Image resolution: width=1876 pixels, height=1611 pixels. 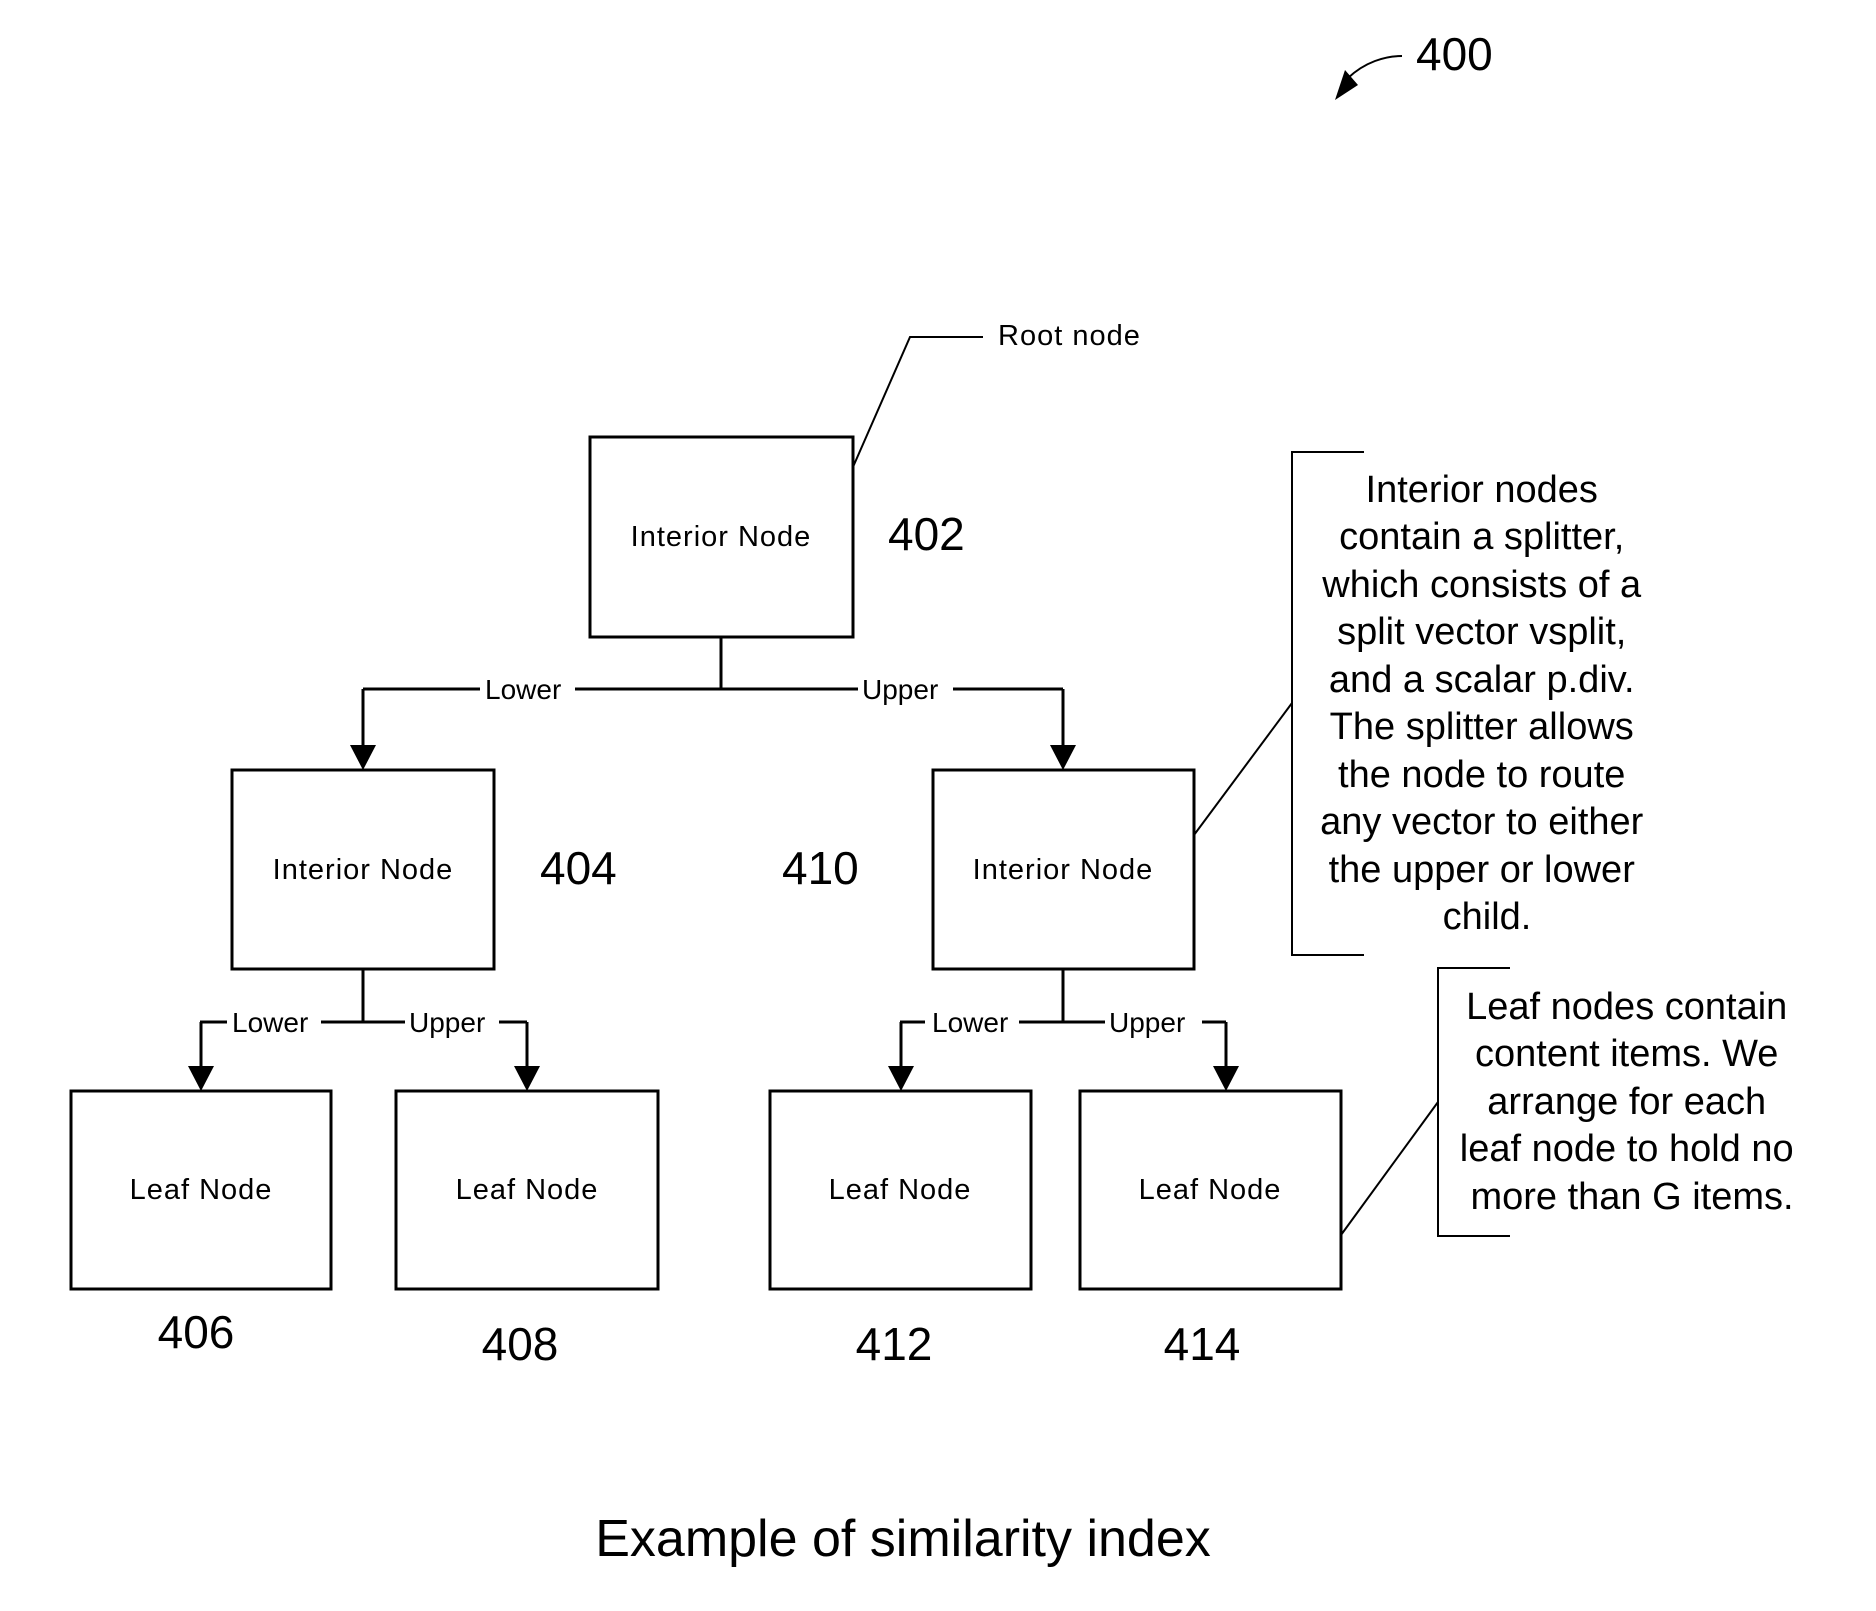 I want to click on ref-number-414: 414, so click(x=1202, y=1344).